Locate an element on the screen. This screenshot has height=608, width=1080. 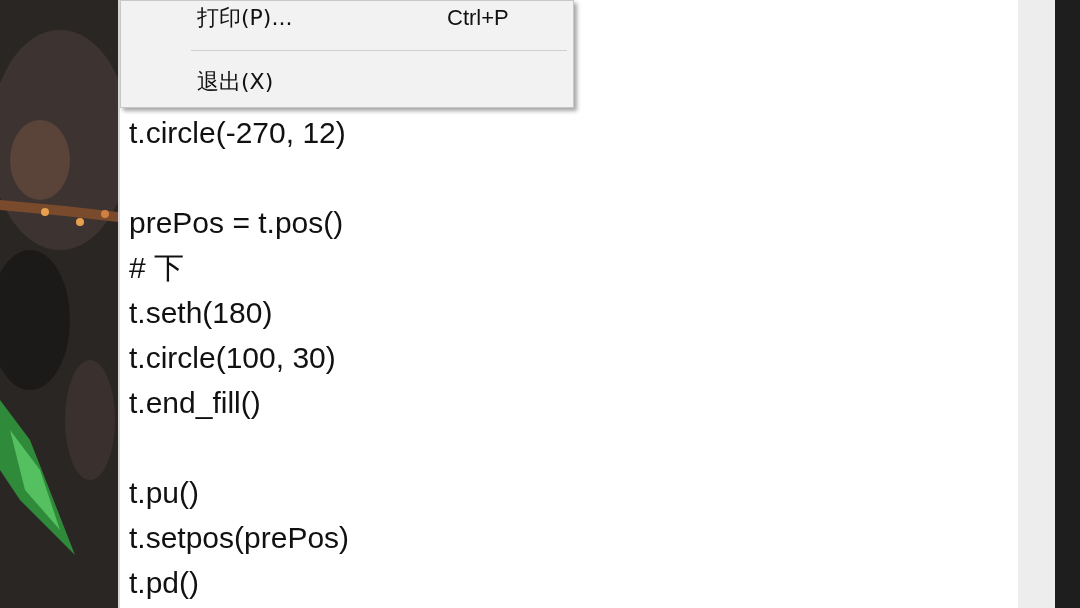
code-line: t.circle(-270, 12) is located at coordinates (238, 133).